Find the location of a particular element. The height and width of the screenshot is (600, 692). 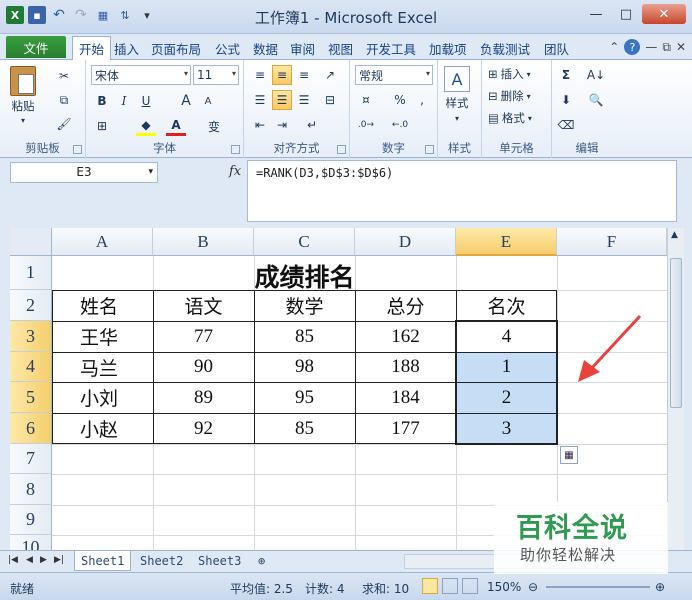

fill-icon: ⬇ is located at coordinates (566, 100).